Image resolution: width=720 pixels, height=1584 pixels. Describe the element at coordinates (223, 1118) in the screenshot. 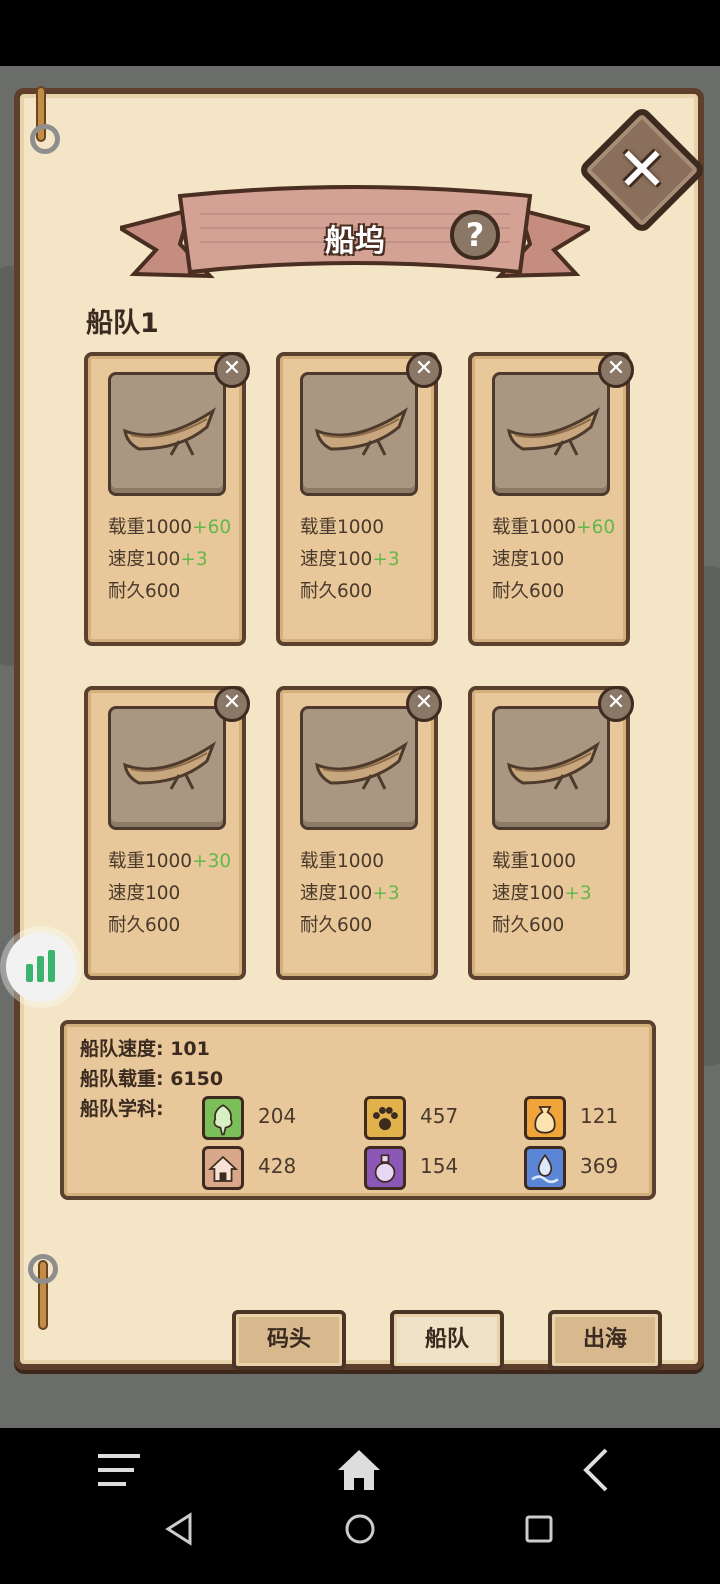

I see `tree-icon` at that location.